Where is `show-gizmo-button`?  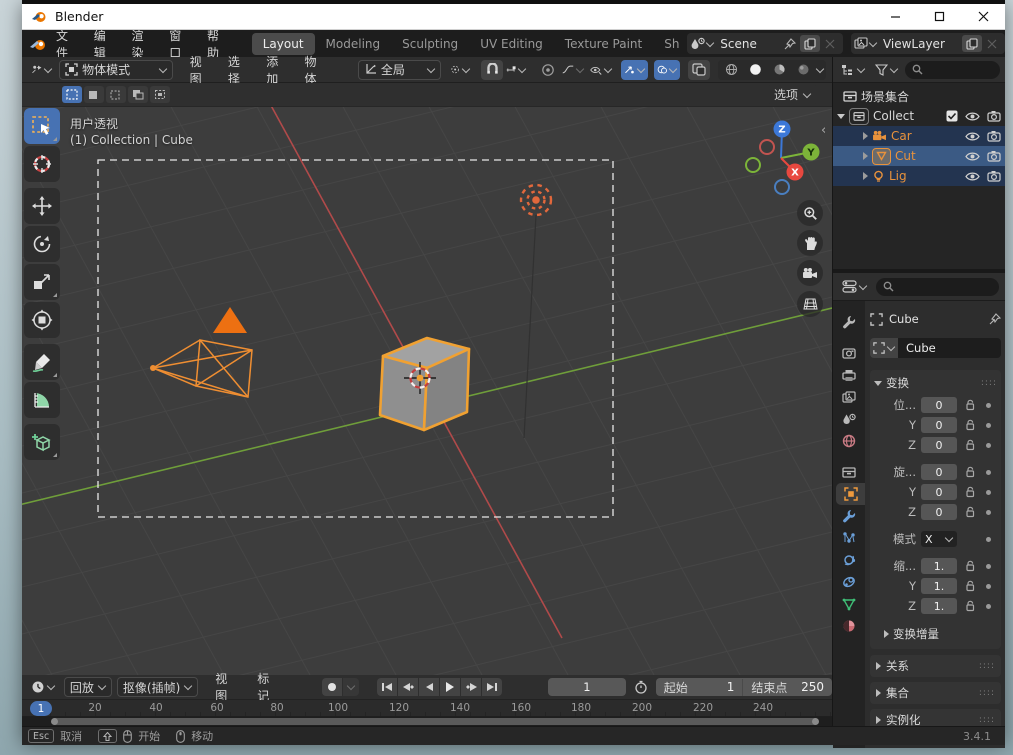
show-gizmo-button is located at coordinates (634, 69).